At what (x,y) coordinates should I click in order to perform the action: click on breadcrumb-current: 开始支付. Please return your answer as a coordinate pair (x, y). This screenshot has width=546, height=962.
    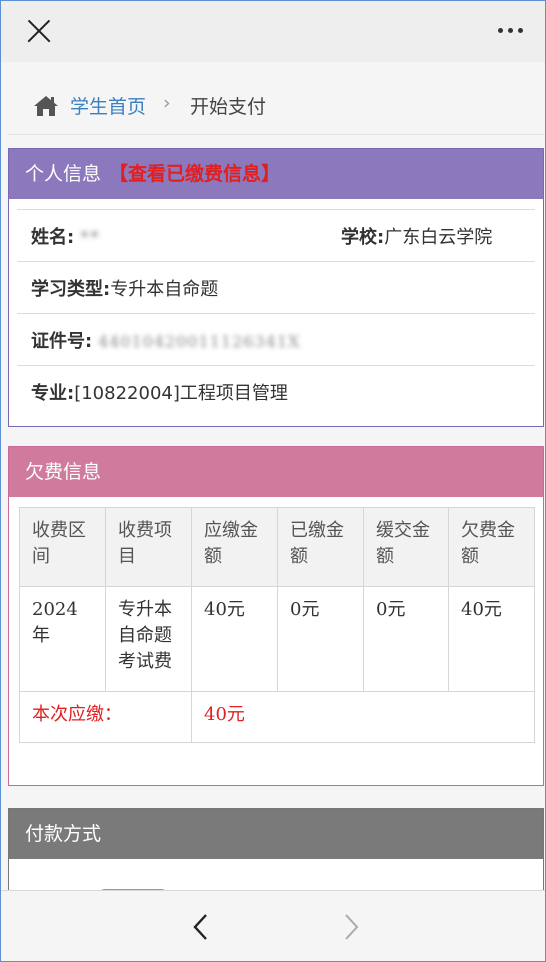
    Looking at the image, I should click on (228, 107).